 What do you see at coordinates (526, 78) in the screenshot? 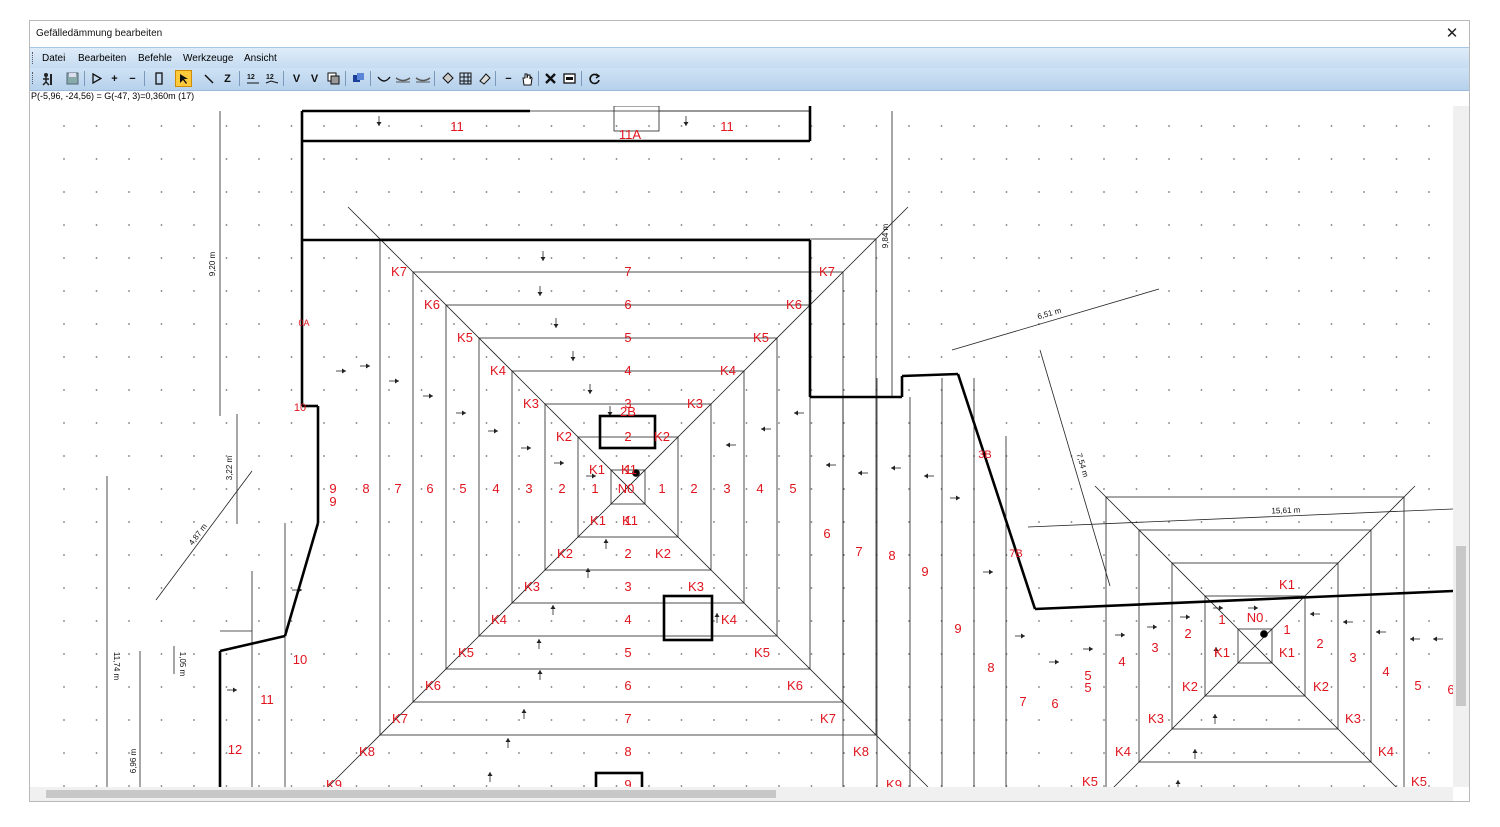
I see `hand-icon` at bounding box center [526, 78].